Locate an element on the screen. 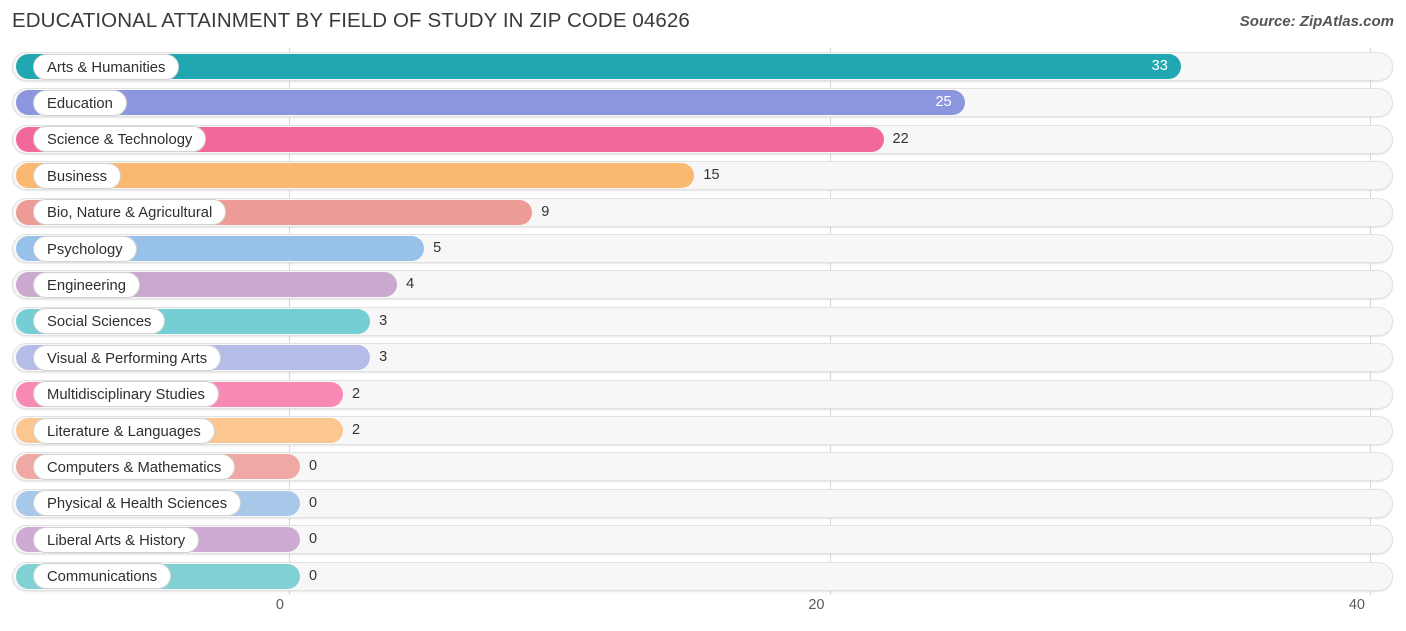 The height and width of the screenshot is (631, 1406). bar-value-label: 22 is located at coordinates (900, 138).